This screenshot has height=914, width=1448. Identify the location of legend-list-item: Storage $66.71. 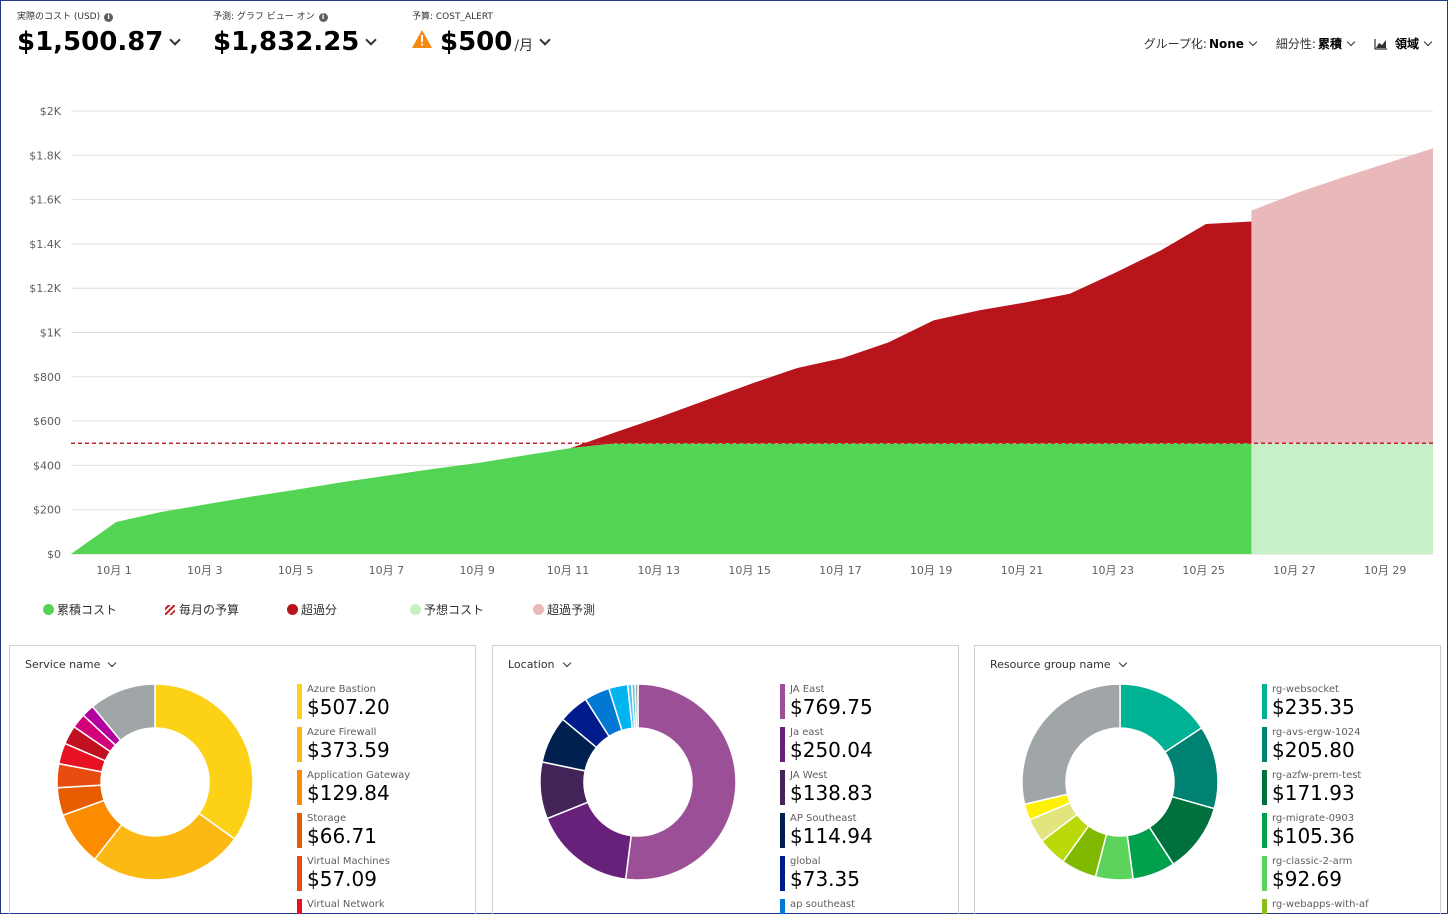
(353, 834).